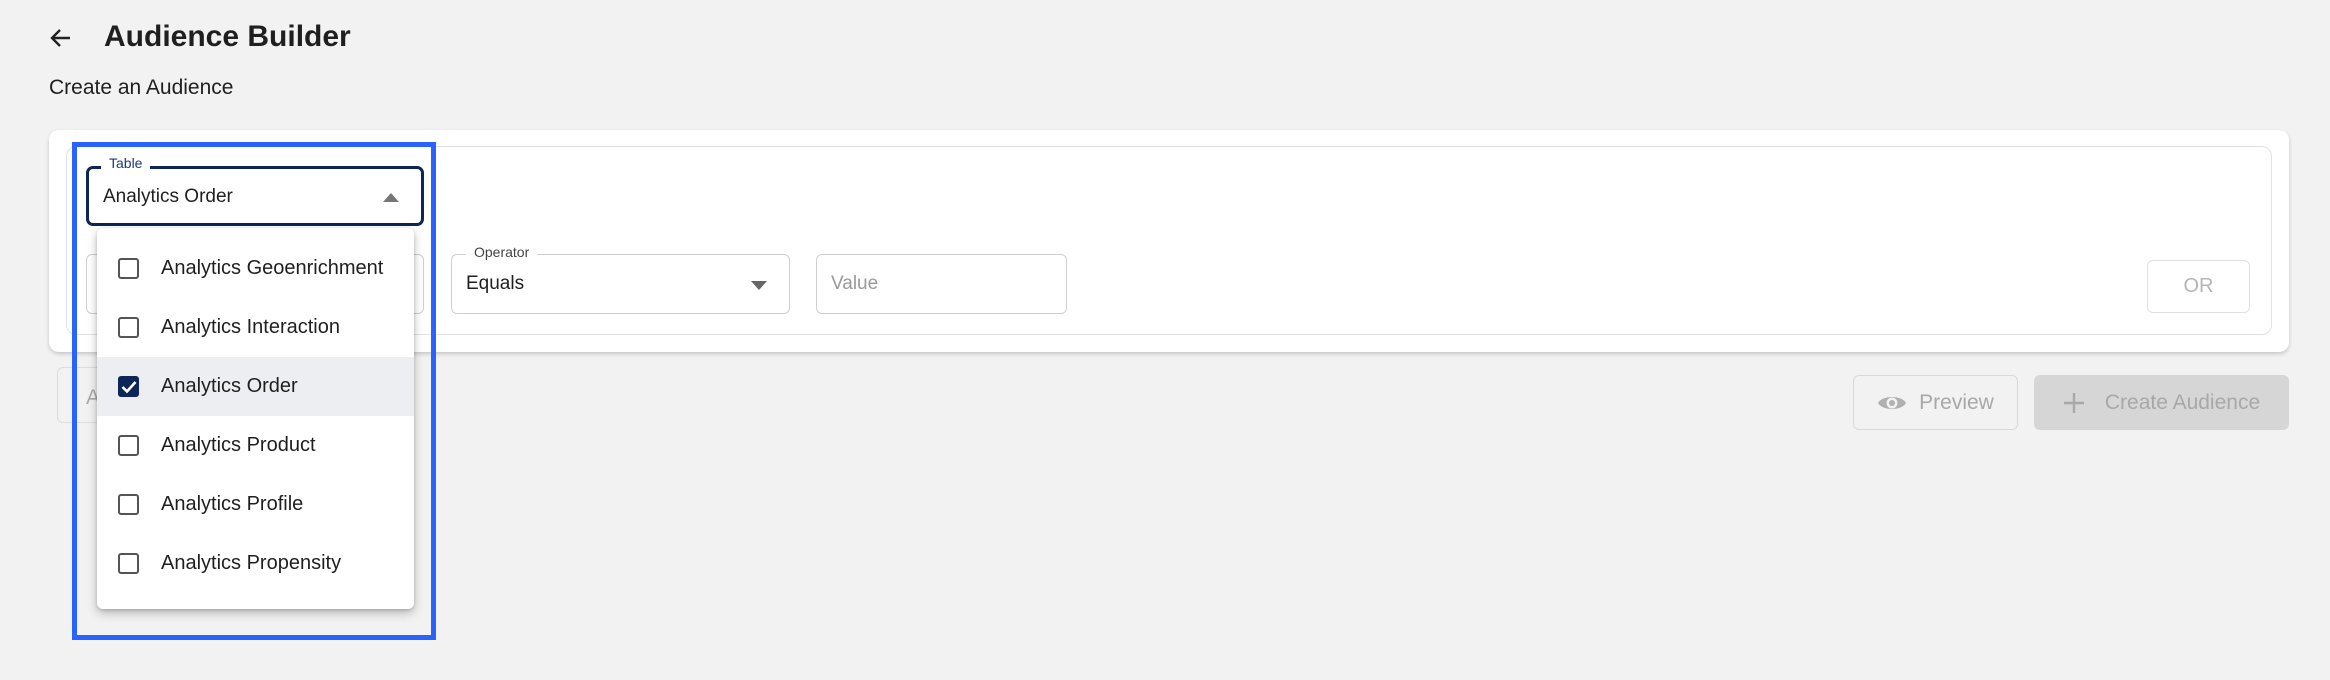  Describe the element at coordinates (1956, 402) in the screenshot. I see `preview-label: Preview` at that location.